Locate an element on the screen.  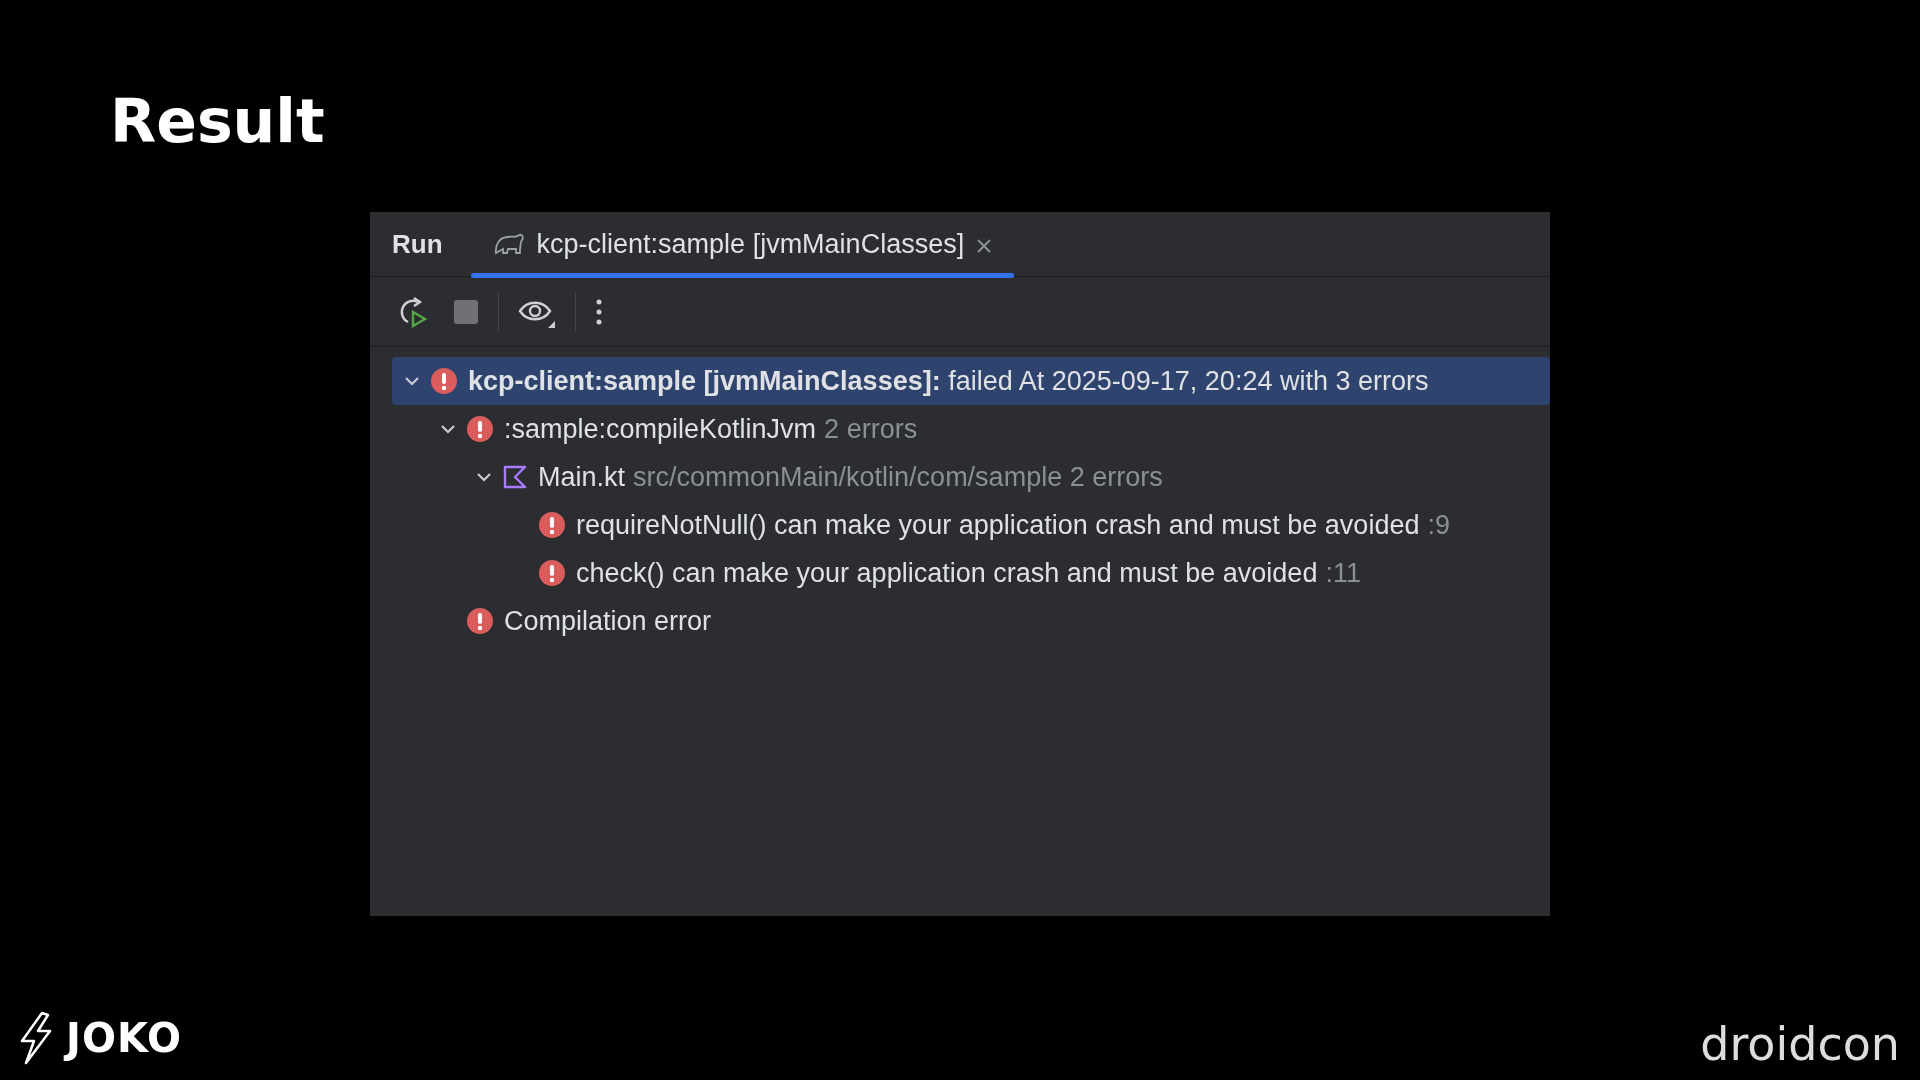
panel-title: Run is located at coordinates (417, 244).